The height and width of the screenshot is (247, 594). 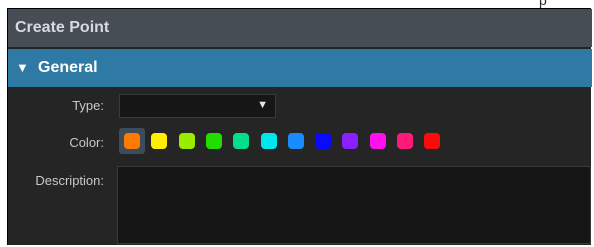 What do you see at coordinates (543, 4) in the screenshot?
I see `edge-glyph: p` at bounding box center [543, 4].